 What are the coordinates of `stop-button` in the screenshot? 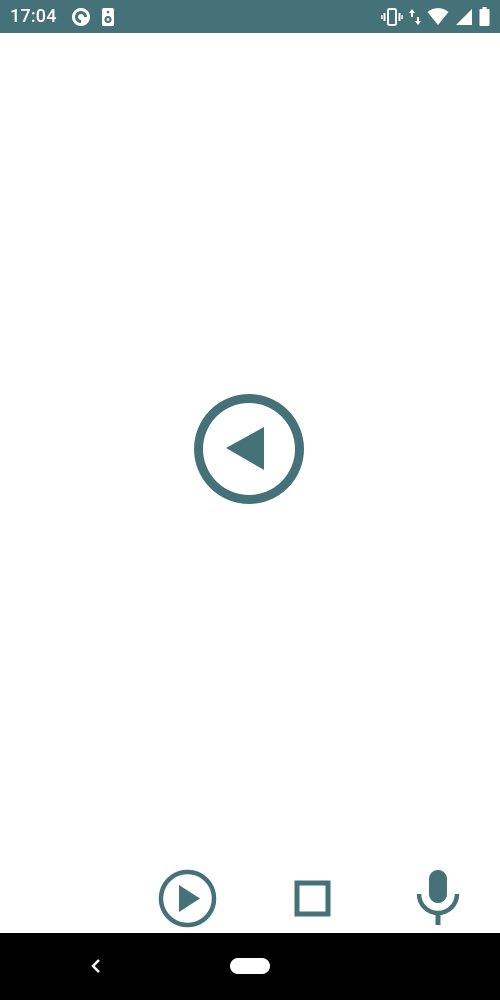 It's located at (312, 898).